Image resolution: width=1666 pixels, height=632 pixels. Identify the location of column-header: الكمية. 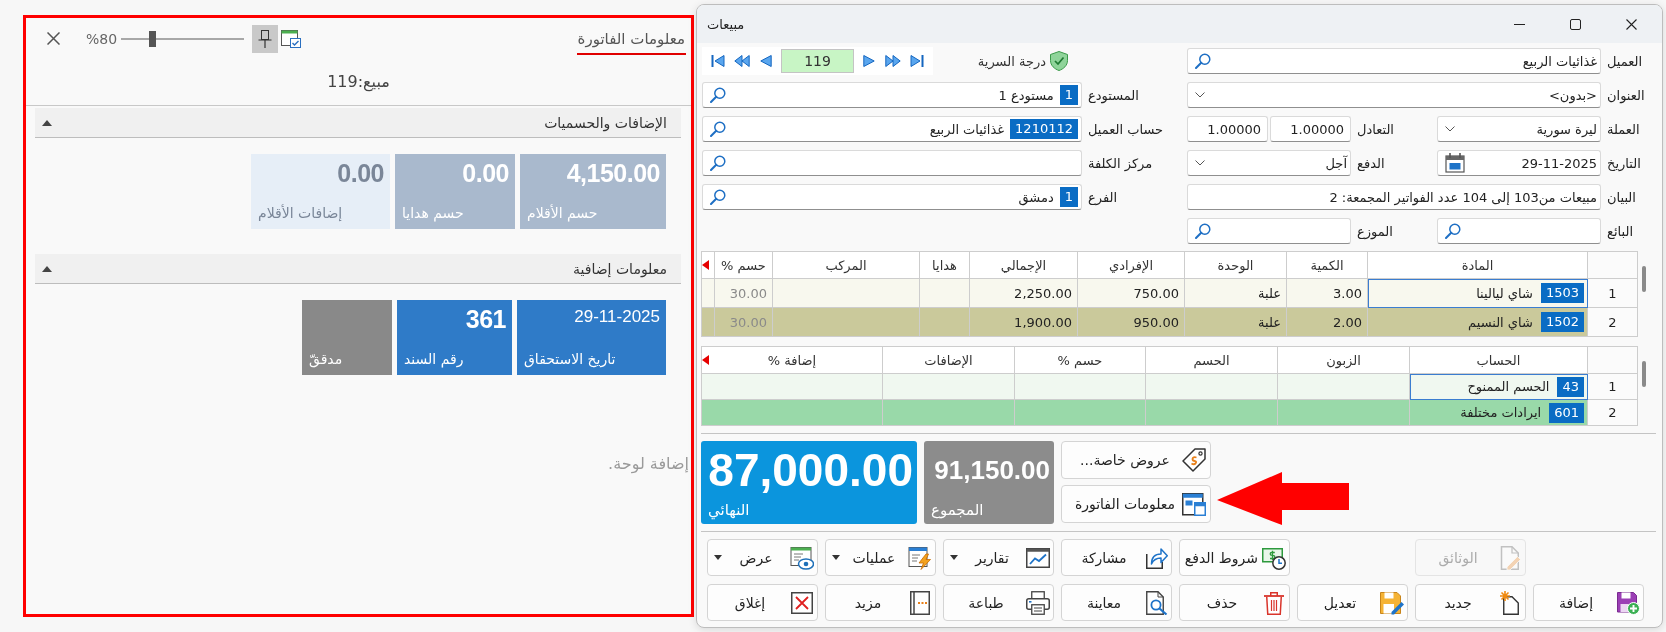
(1327, 265).